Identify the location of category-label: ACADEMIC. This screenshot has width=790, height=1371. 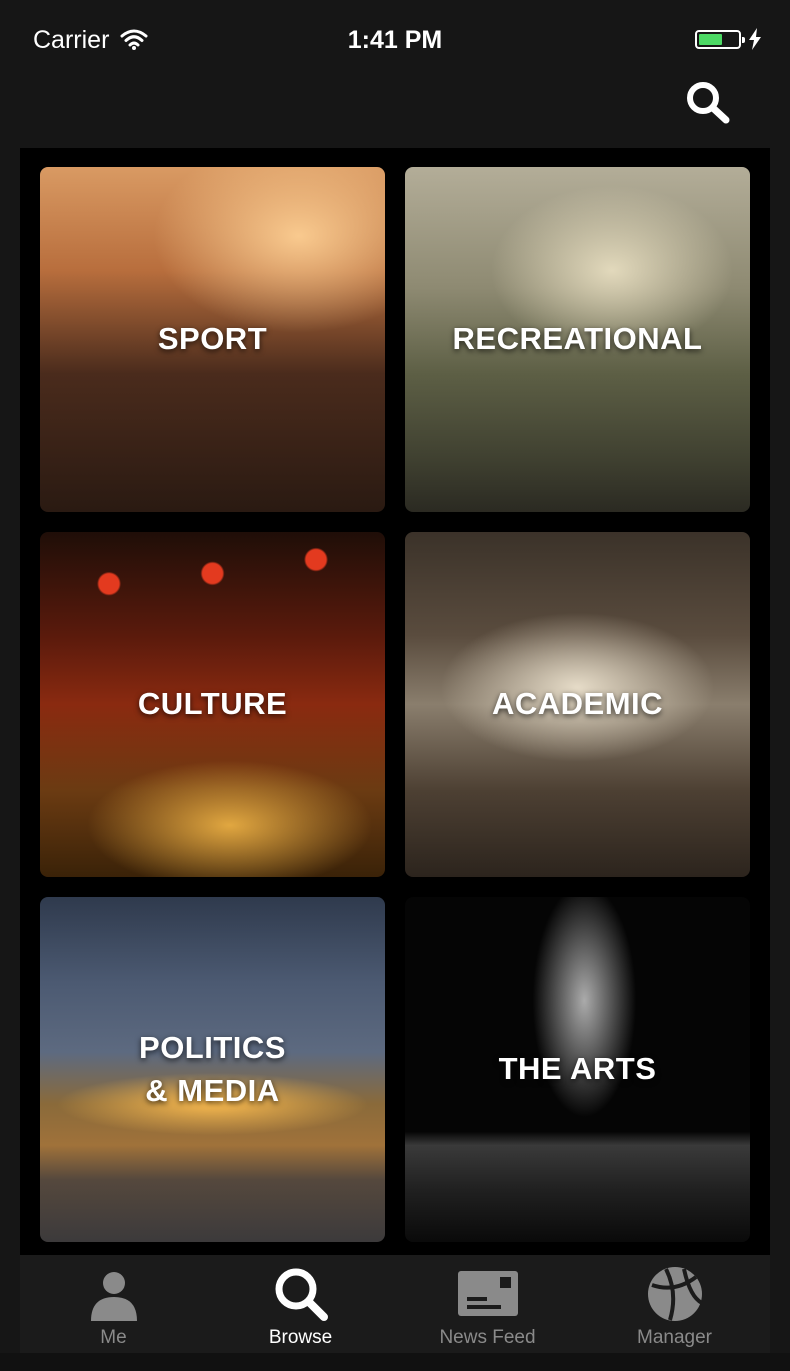
(577, 703).